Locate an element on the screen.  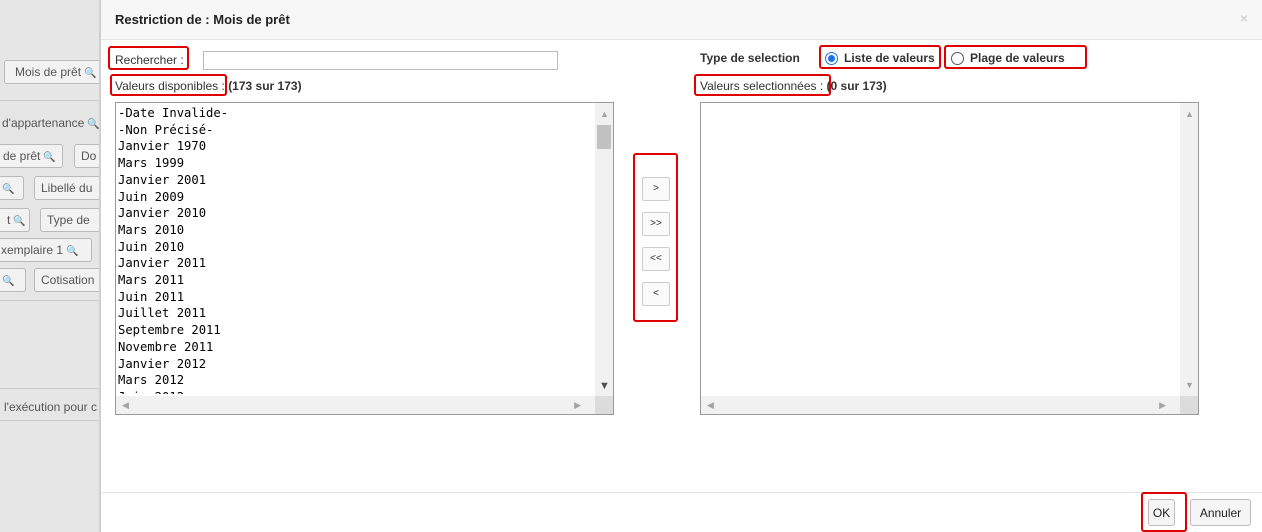
background-chip-type: Type de is located at coordinates (69, 220).